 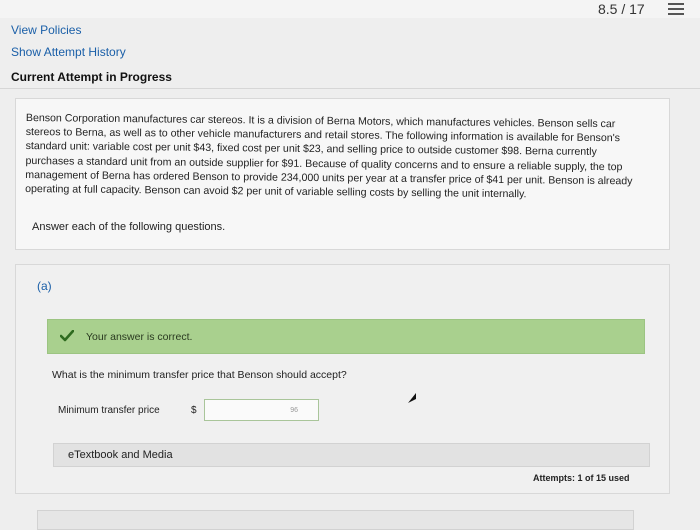 I want to click on current-attempt-heading: Current Attempt in Progress, so click(x=91, y=77).